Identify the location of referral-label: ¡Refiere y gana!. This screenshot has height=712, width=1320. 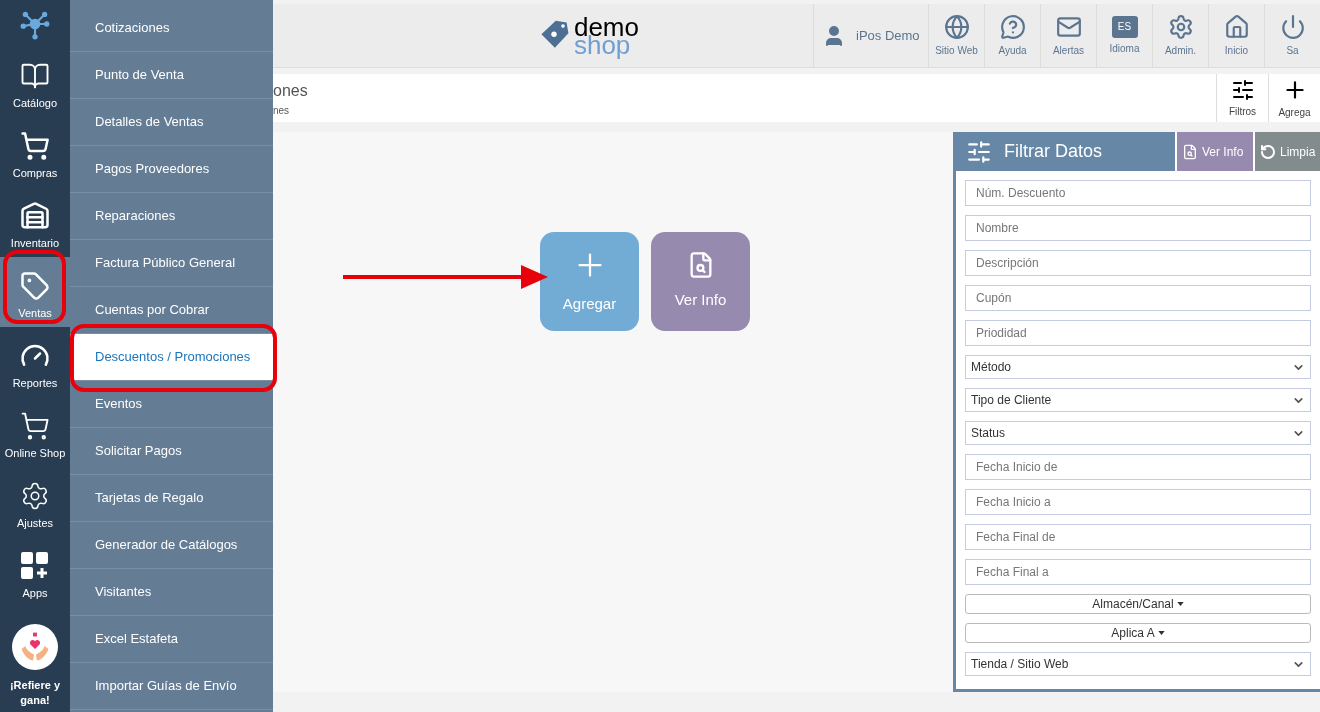
(35, 693).